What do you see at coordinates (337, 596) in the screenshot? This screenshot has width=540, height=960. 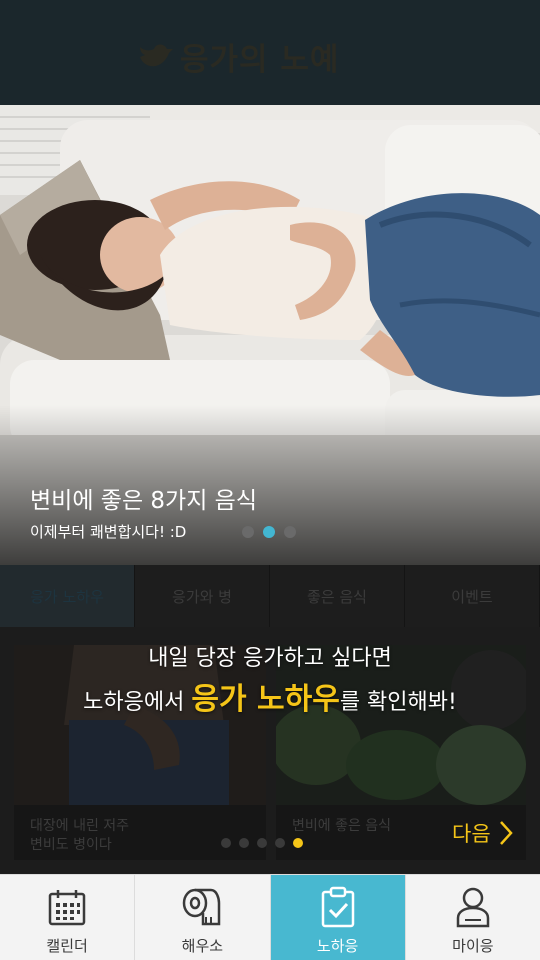 I see `tab-good-food: 좋은 음식` at bounding box center [337, 596].